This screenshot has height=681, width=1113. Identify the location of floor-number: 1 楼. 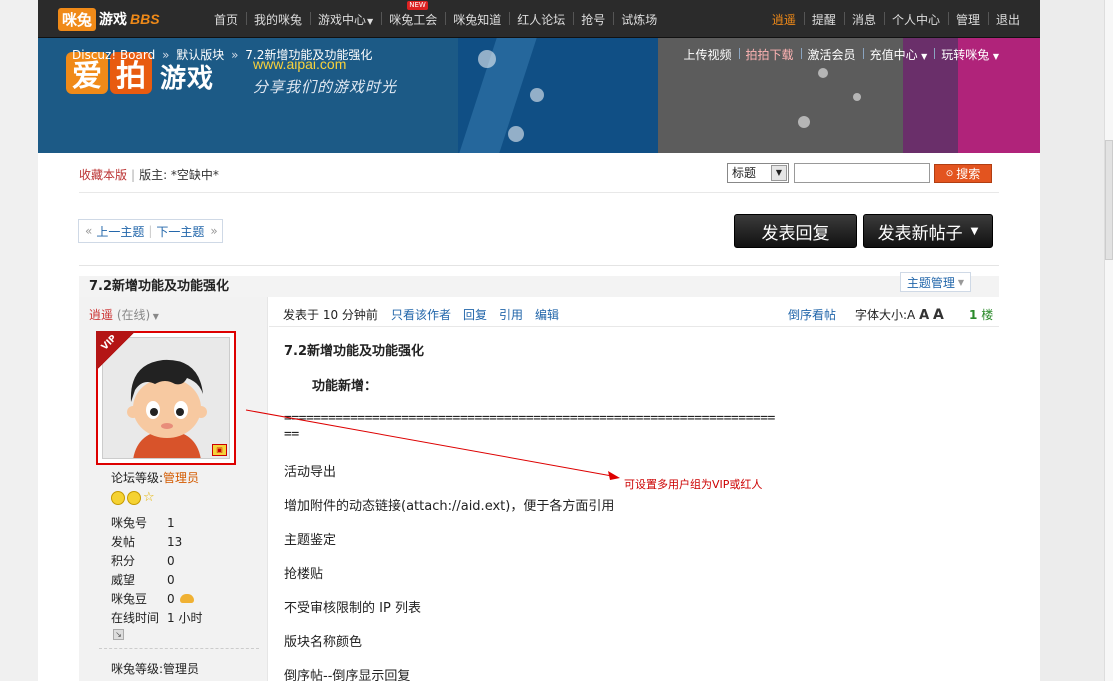
(981, 314).